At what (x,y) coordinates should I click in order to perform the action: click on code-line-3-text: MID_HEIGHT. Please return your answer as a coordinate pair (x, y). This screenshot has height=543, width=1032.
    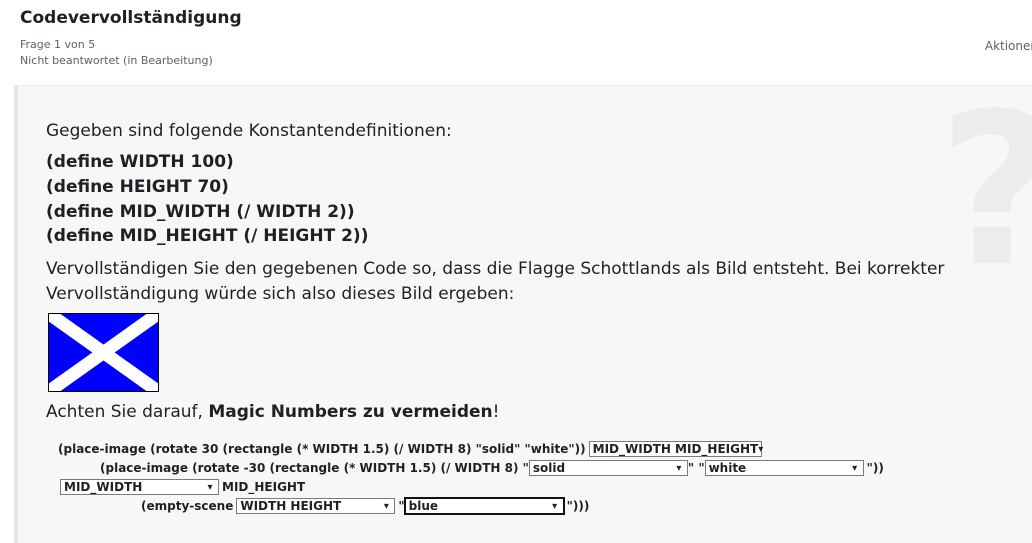
    Looking at the image, I should click on (264, 487).